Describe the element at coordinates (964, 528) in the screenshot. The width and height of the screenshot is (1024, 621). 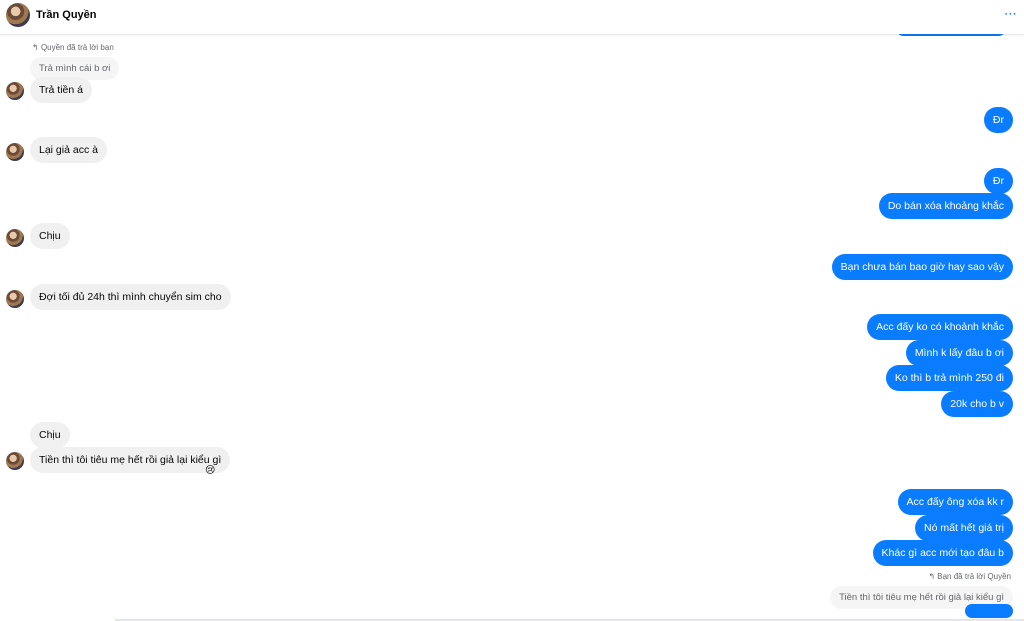
I see `outgoing-message: Nó mất hết giá trị` at that location.